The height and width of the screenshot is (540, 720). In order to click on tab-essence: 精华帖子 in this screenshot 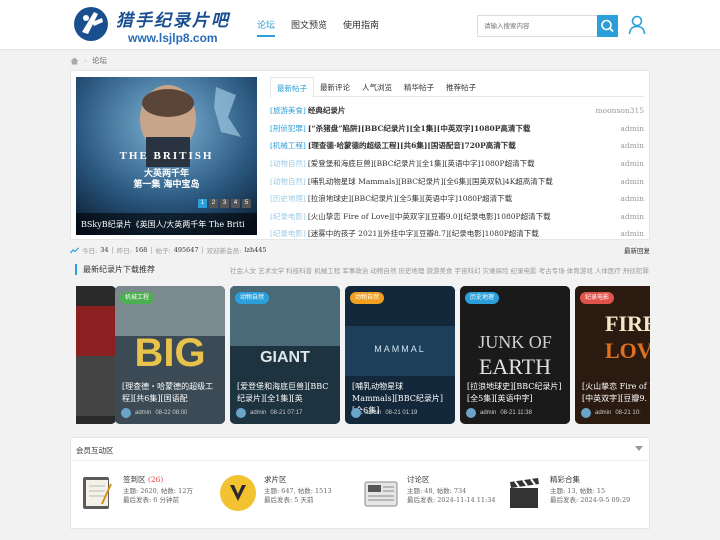, I will do `click(419, 86)`.